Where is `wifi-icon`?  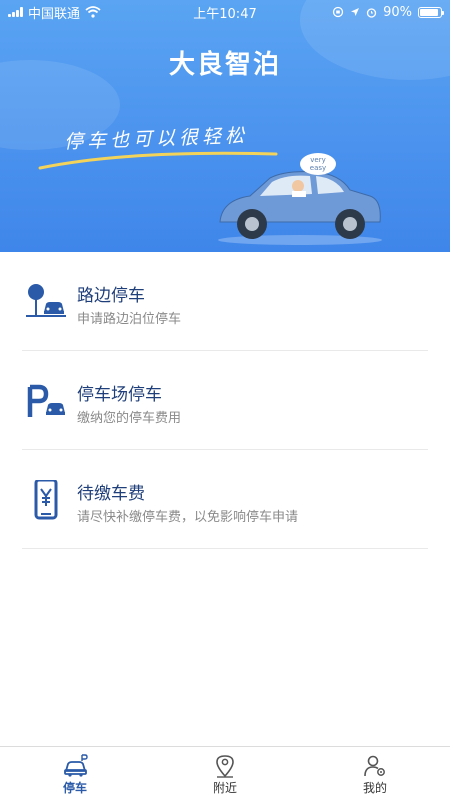 wifi-icon is located at coordinates (93, 12).